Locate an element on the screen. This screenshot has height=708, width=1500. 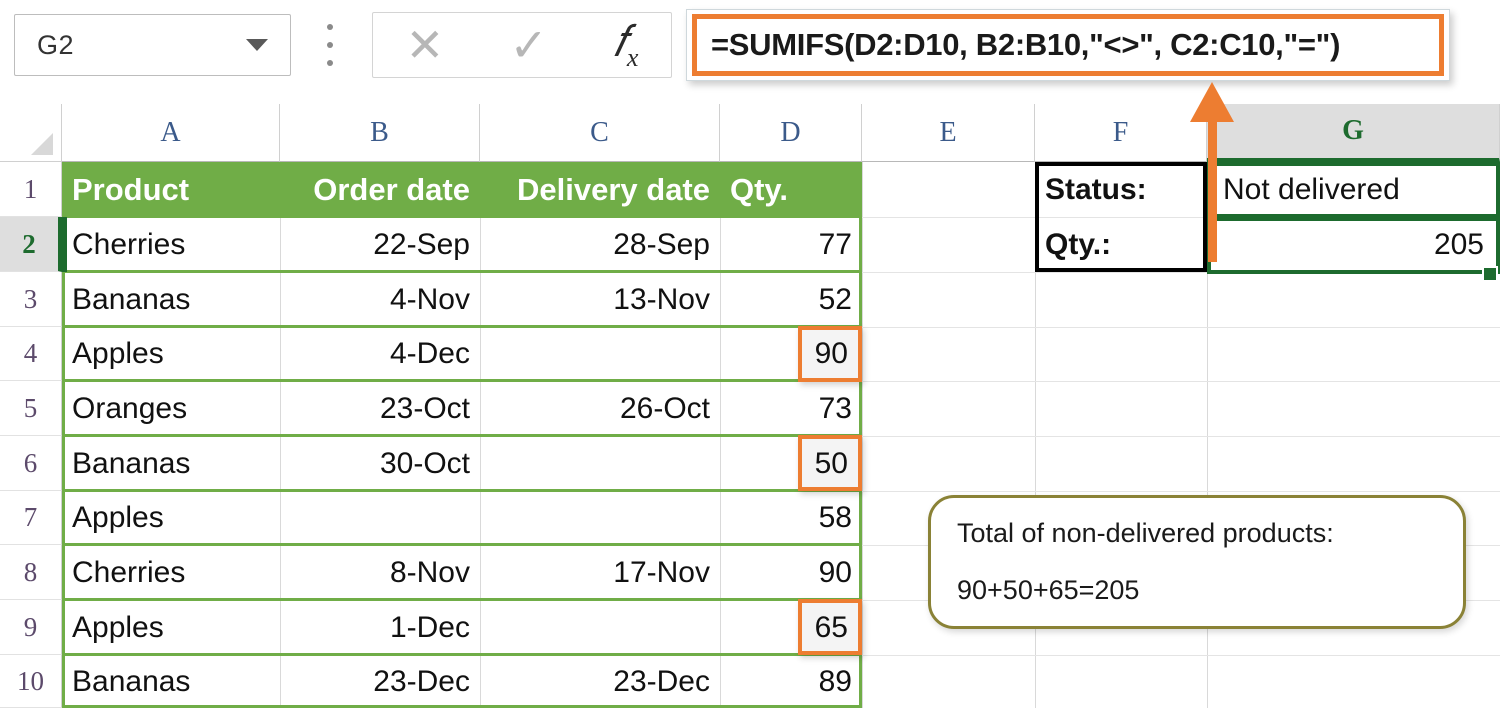
row-header-8: 8 is located at coordinates (31, 572).